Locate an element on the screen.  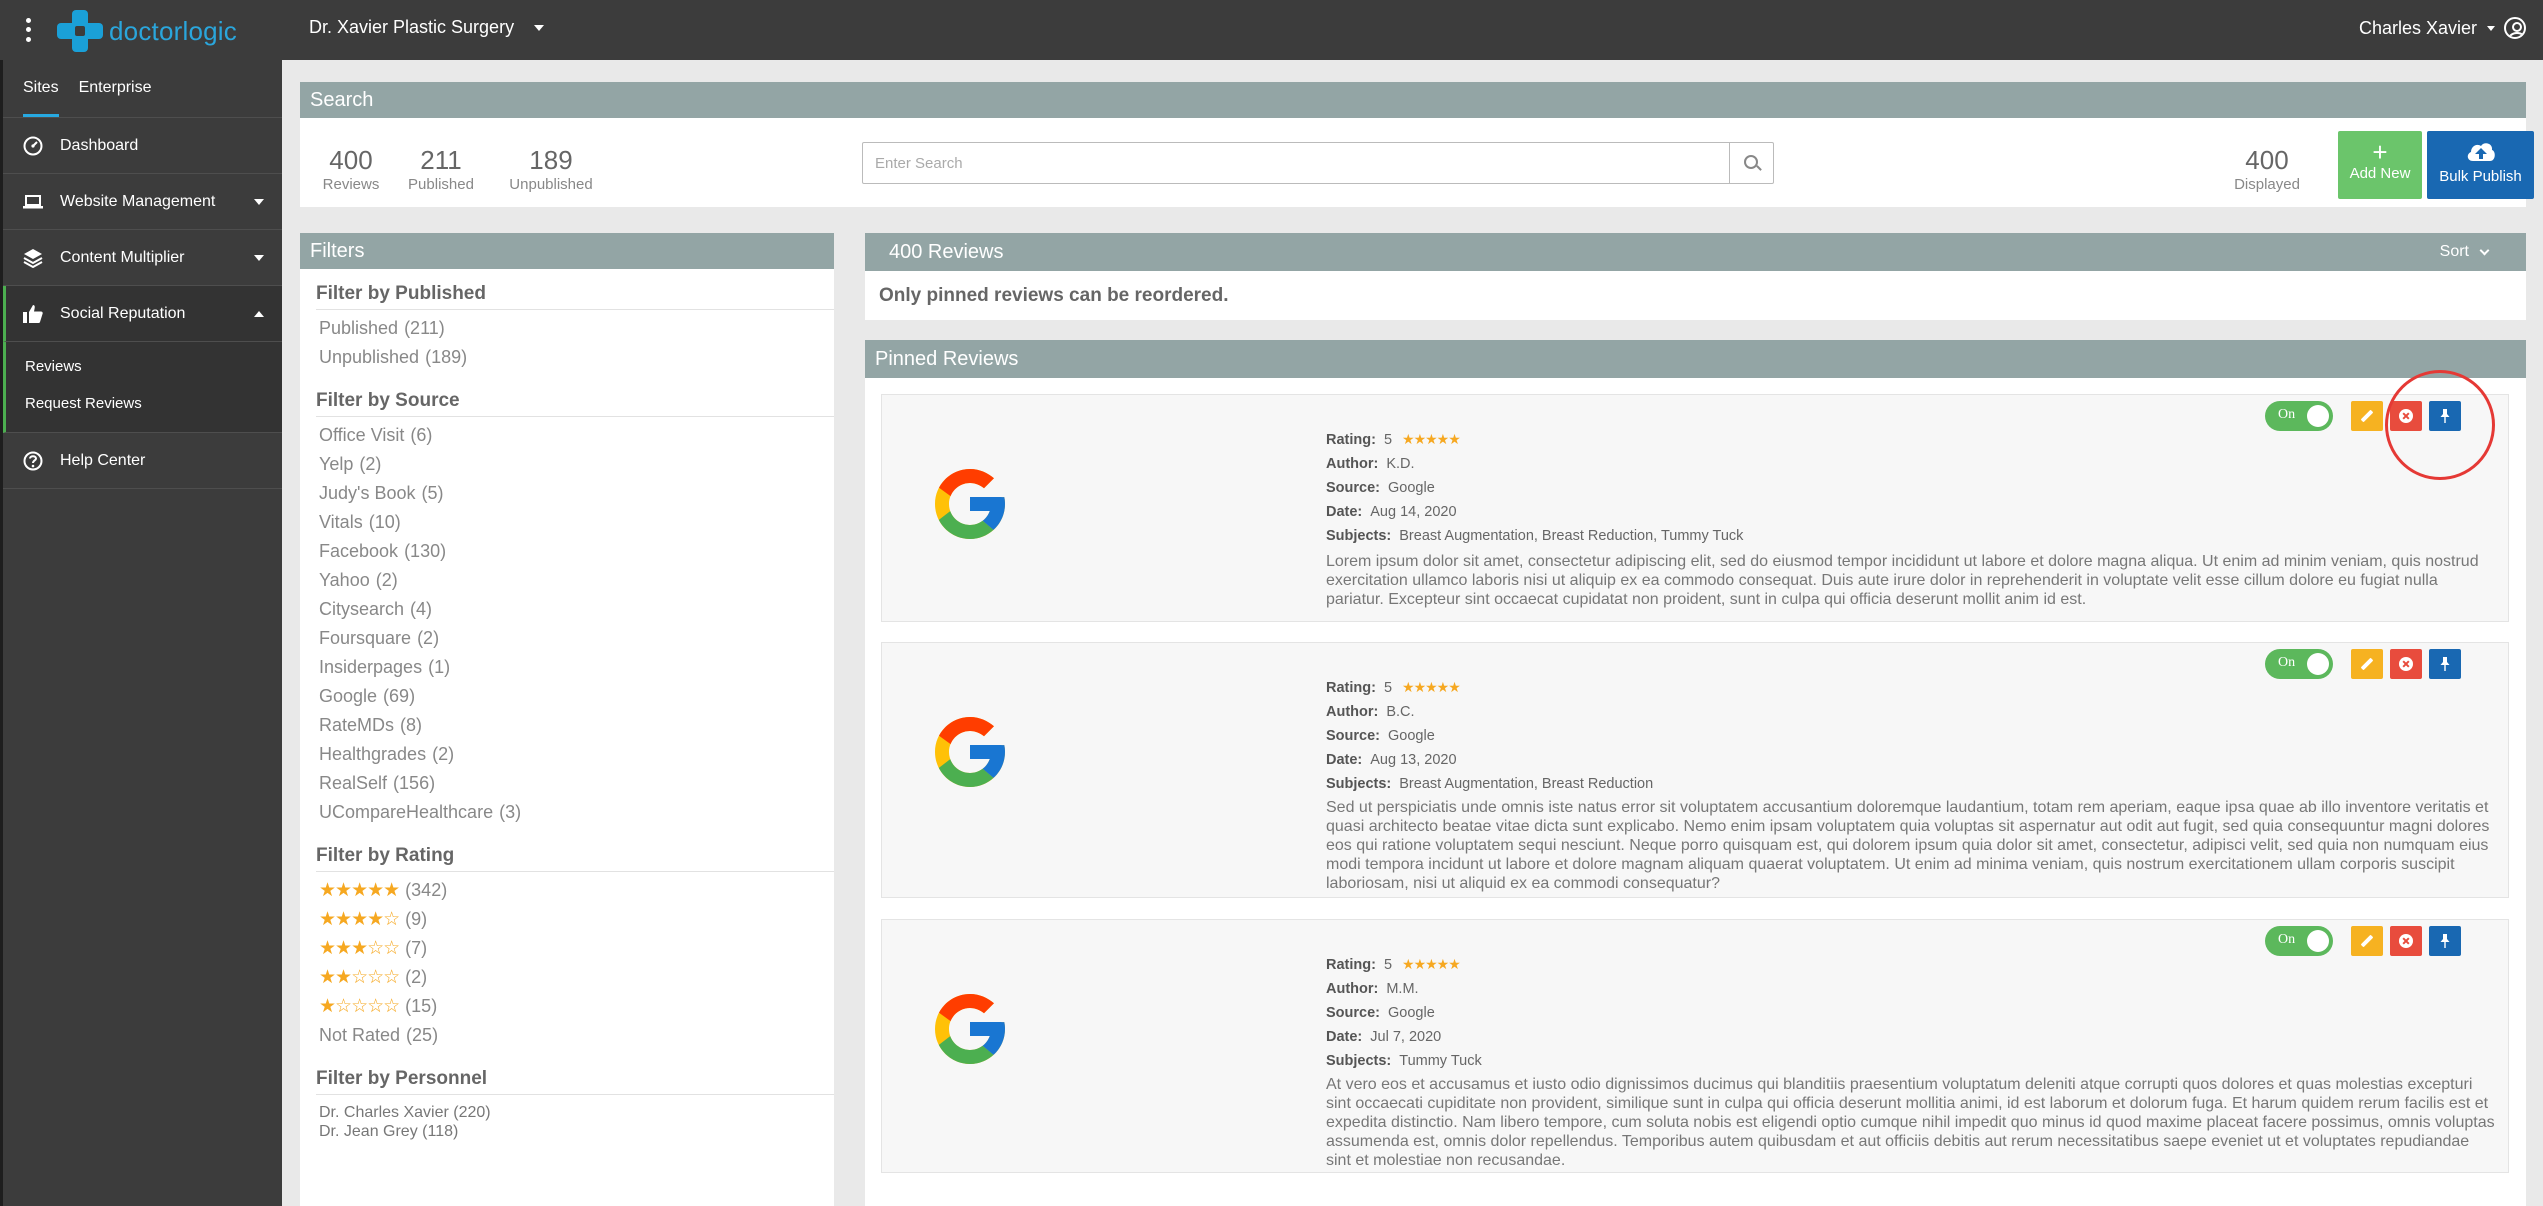
logo-mark-icon is located at coordinates (80, 31).